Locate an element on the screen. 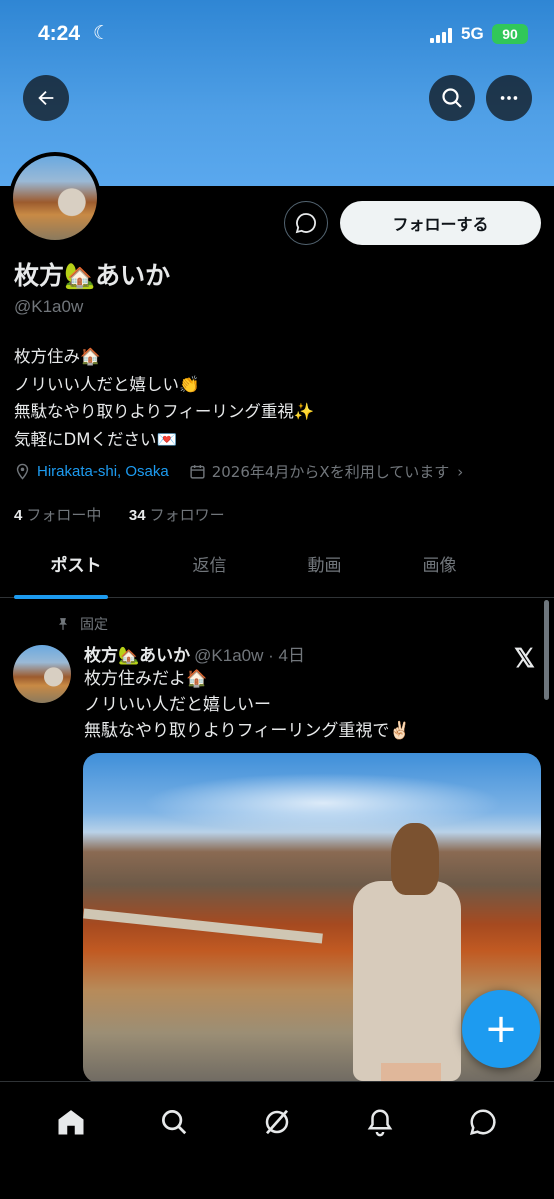 This screenshot has width=554, height=1199. joined-date: 2026年4月からXを利用しています is located at coordinates (331, 471).